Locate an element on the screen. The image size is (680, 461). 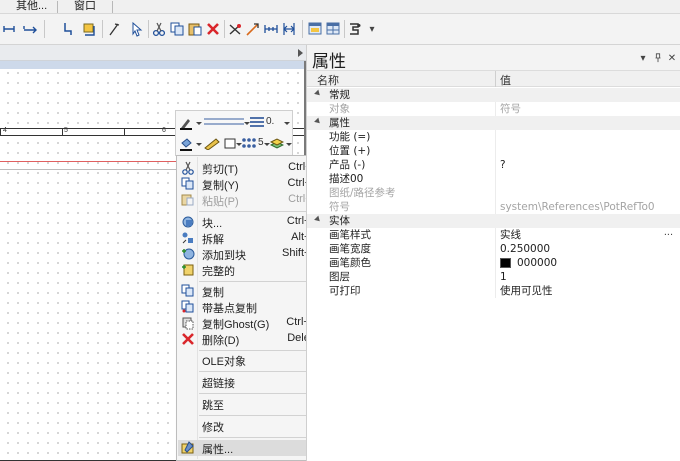
fill-bucket-icon is located at coordinates (186, 144).